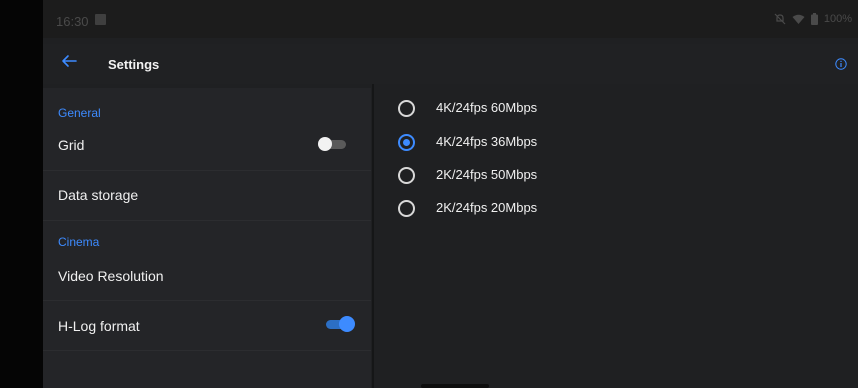 Image resolution: width=858 pixels, height=388 pixels. Describe the element at coordinates (548, 109) in the screenshot. I see `resolution-option-4k-60: 4K/24fps 60Mbps` at that location.